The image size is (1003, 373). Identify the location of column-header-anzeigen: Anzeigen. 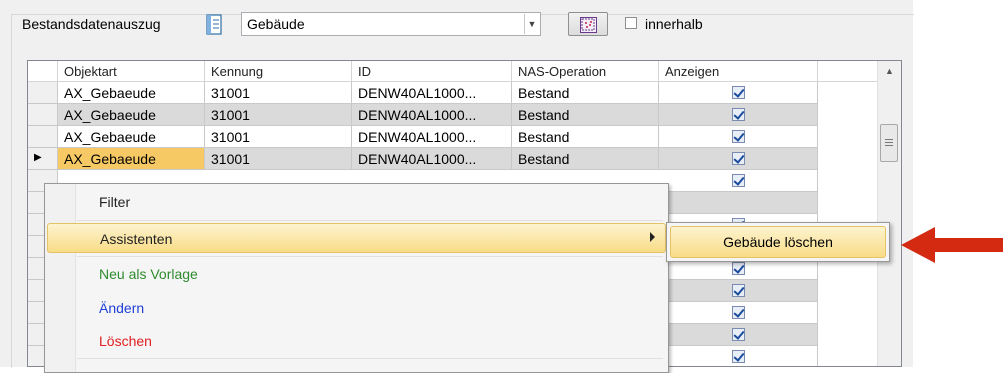
(738, 71).